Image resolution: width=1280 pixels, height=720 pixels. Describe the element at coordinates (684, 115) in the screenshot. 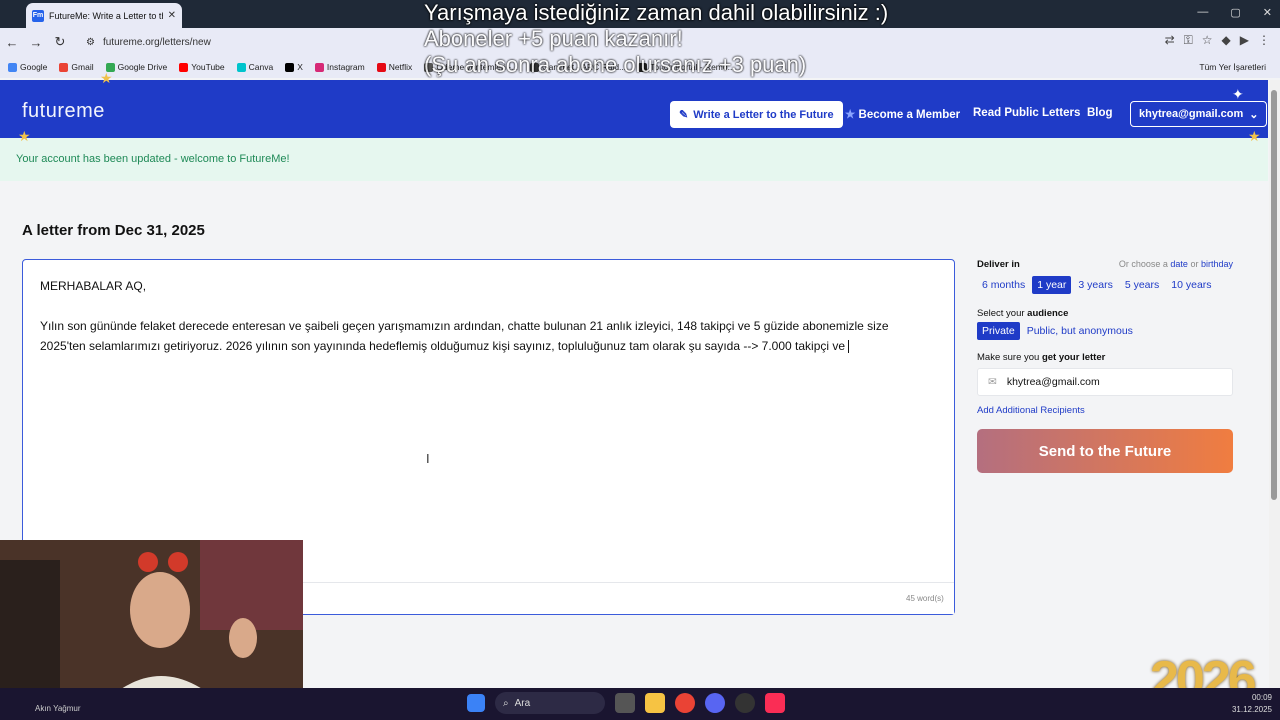

I see `pencil-icon: ✎` at that location.